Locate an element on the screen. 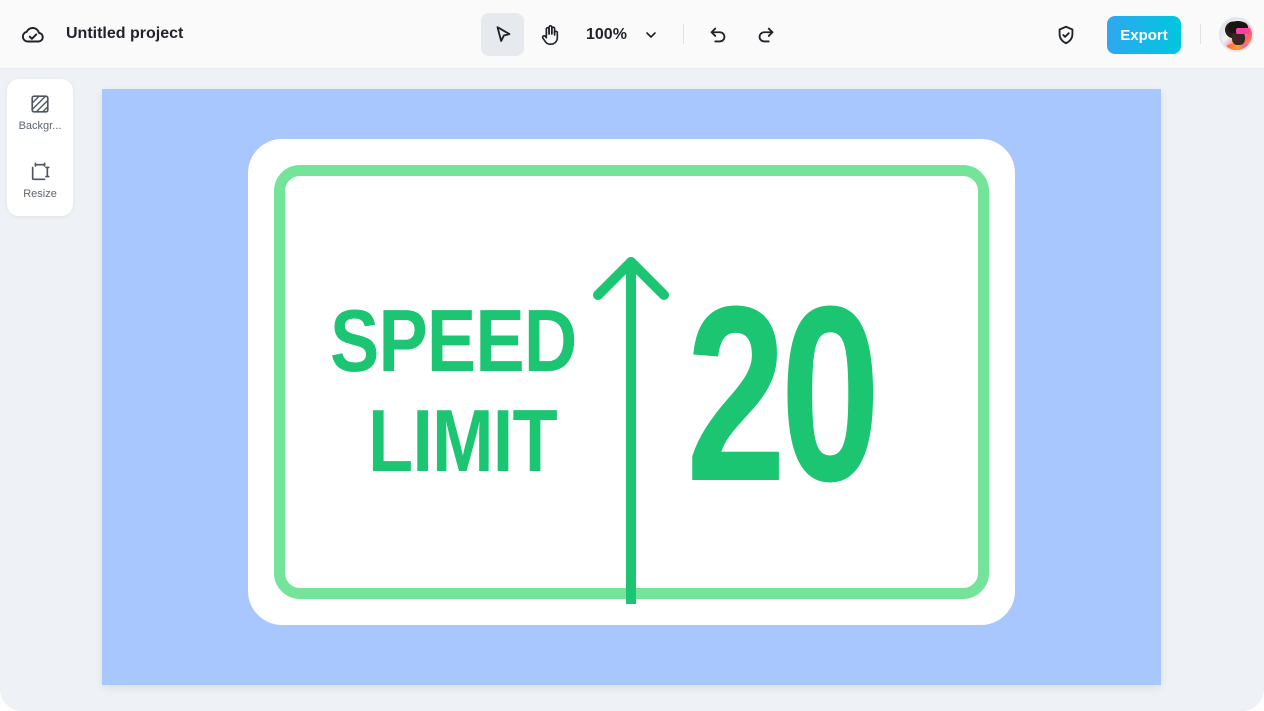 The height and width of the screenshot is (711, 1264). redo-icon is located at coordinates (766, 35).